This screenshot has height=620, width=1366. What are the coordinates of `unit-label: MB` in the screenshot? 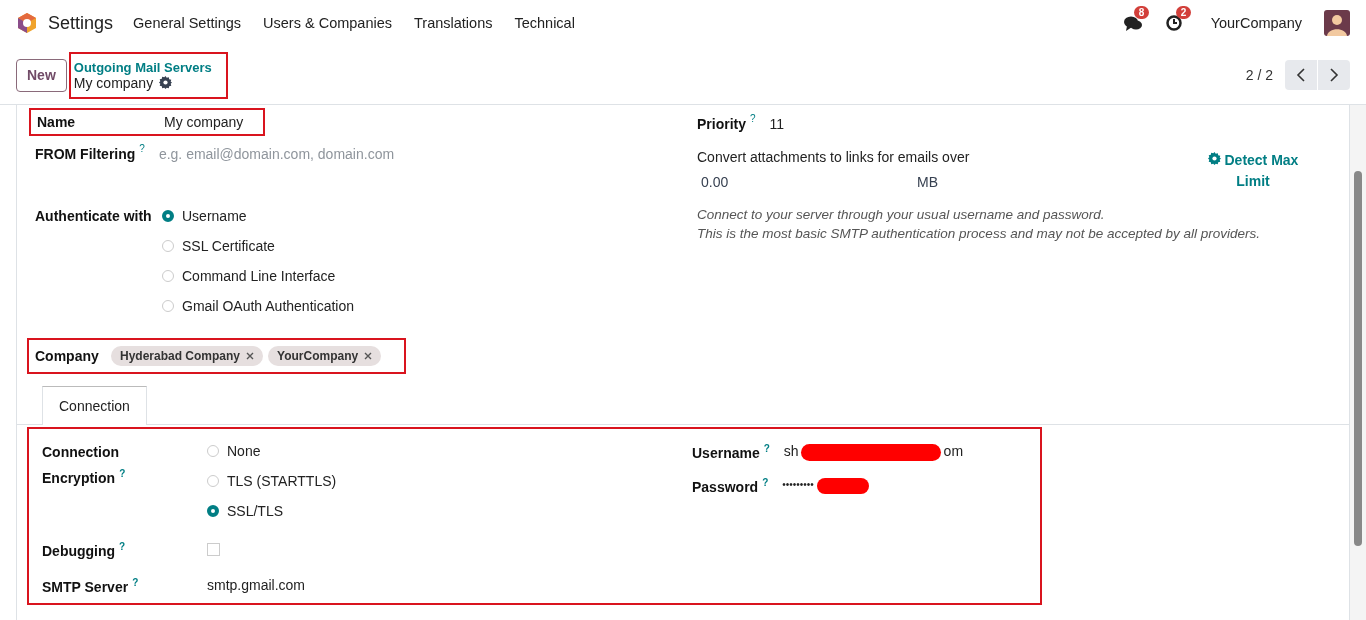 It's located at (927, 182).